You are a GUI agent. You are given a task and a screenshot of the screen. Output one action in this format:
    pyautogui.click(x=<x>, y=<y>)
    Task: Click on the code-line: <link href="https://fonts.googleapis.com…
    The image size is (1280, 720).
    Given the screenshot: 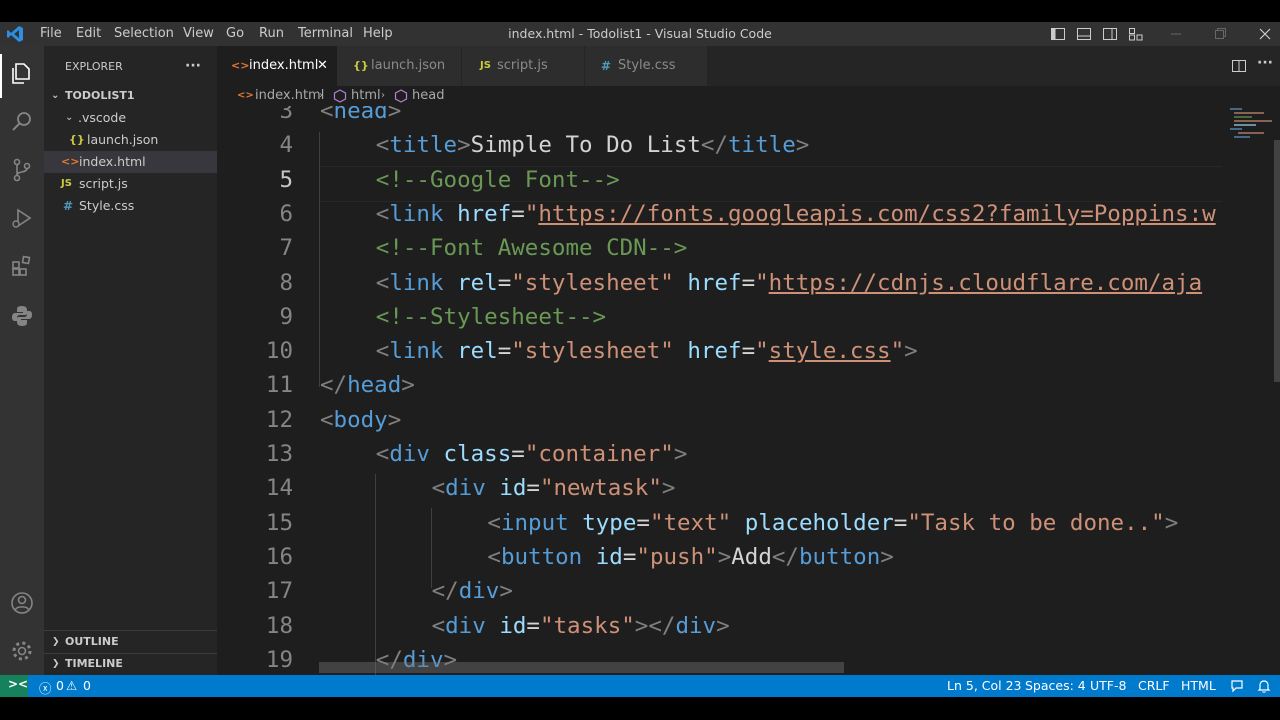 What is the action you would take?
    pyautogui.click(x=796, y=214)
    